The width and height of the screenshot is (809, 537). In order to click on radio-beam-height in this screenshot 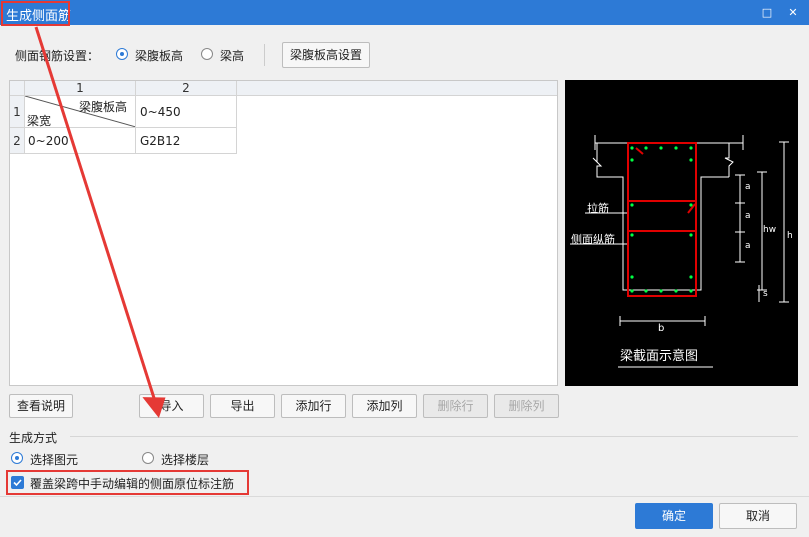, I will do `click(207, 54)`.